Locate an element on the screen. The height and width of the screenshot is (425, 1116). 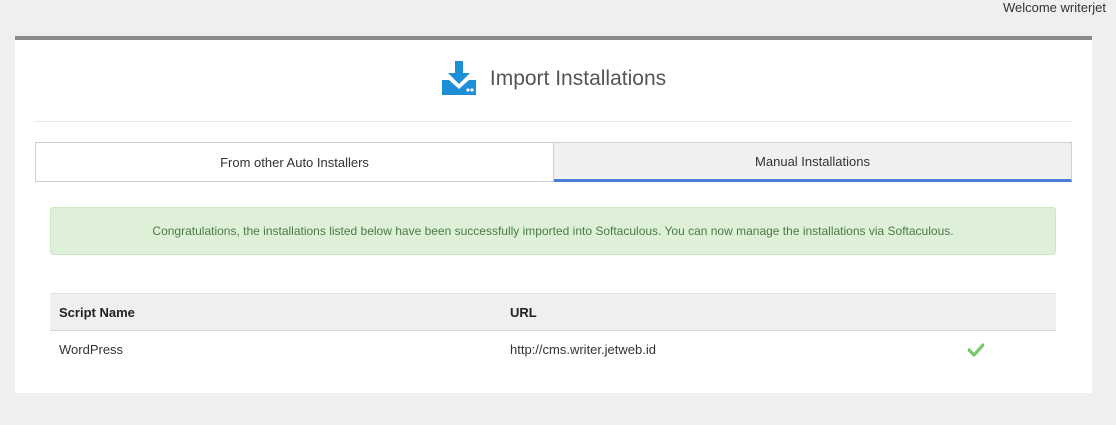
tab-manual-installations: Manual Installations is located at coordinates (813, 162).